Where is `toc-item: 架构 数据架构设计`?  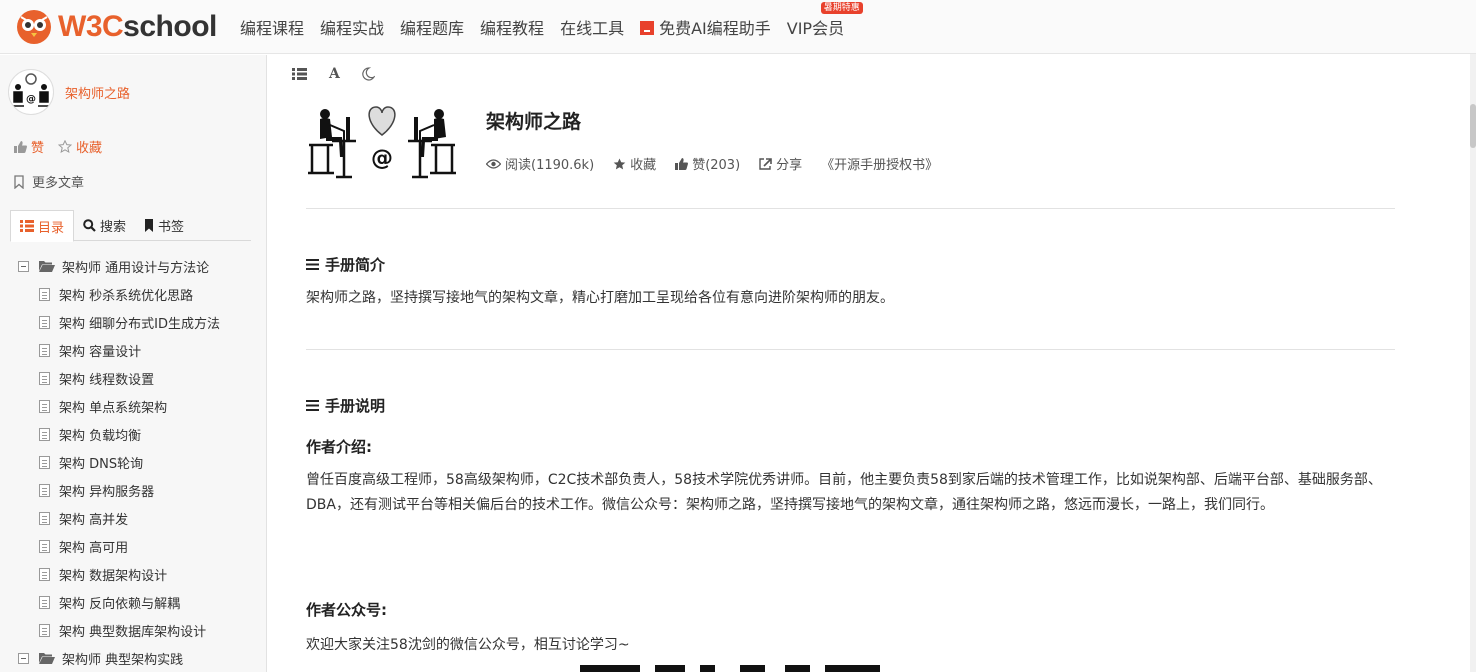
toc-item: 架构 数据架构设计 is located at coordinates (133, 574).